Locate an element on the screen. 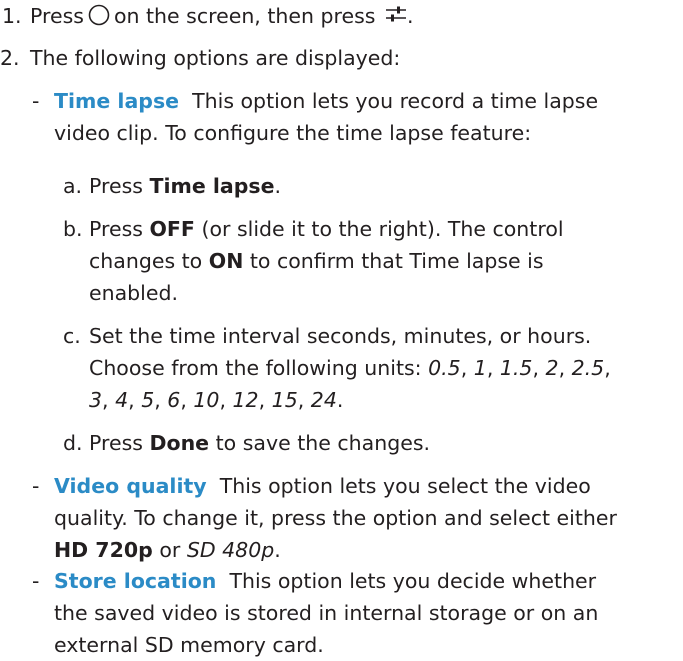 The height and width of the screenshot is (661, 683). option-desc: or is located at coordinates (170, 550).